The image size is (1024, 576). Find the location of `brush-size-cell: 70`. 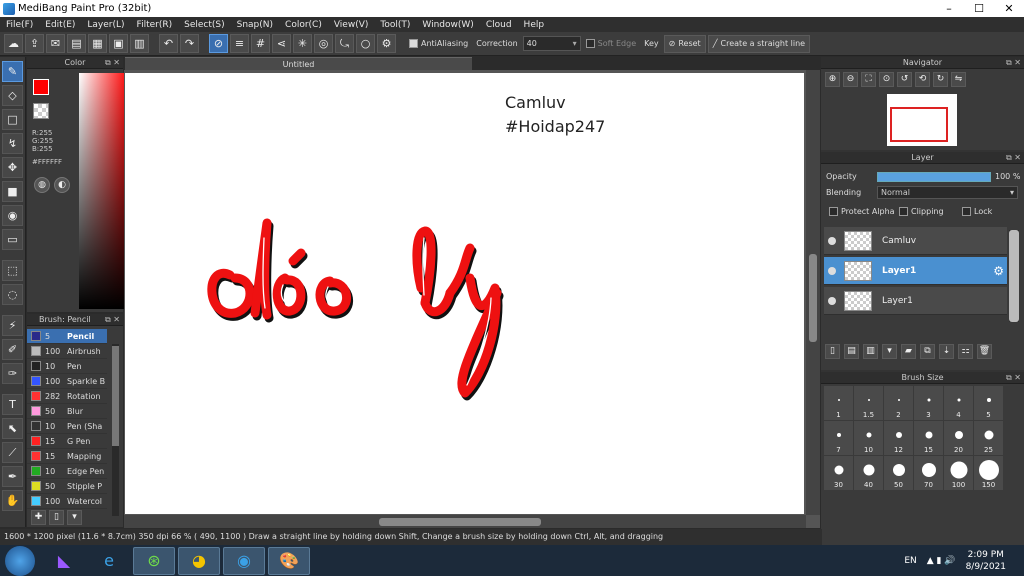

brush-size-cell: 70 is located at coordinates (928, 473).